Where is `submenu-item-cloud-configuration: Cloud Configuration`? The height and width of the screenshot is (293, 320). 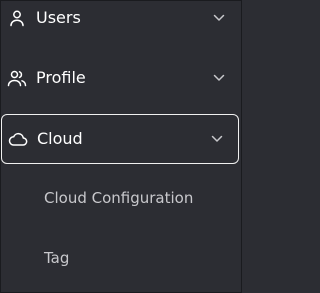
submenu-item-cloud-configuration: Cloud Configuration is located at coordinates (121, 198).